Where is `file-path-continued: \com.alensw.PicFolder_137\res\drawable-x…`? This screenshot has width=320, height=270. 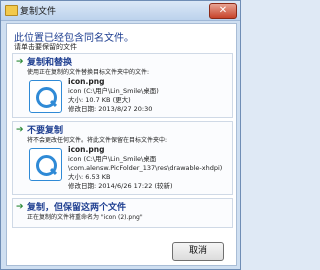
file-path-continued: \com.alensw.PicFolder_137\res\drawable-x… is located at coordinates (145, 168).